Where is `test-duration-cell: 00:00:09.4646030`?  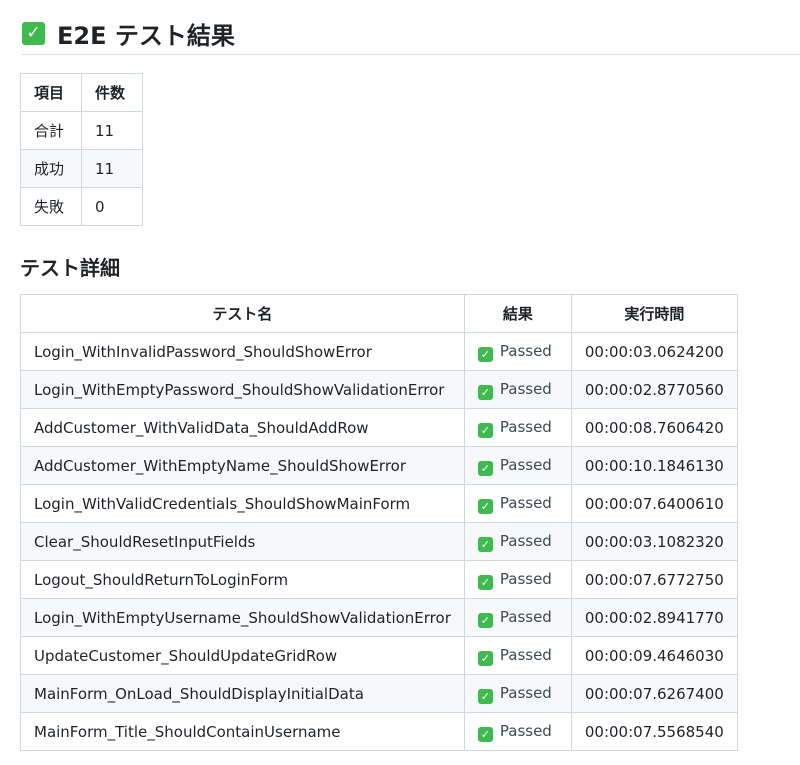 test-duration-cell: 00:00:09.4646030 is located at coordinates (654, 655).